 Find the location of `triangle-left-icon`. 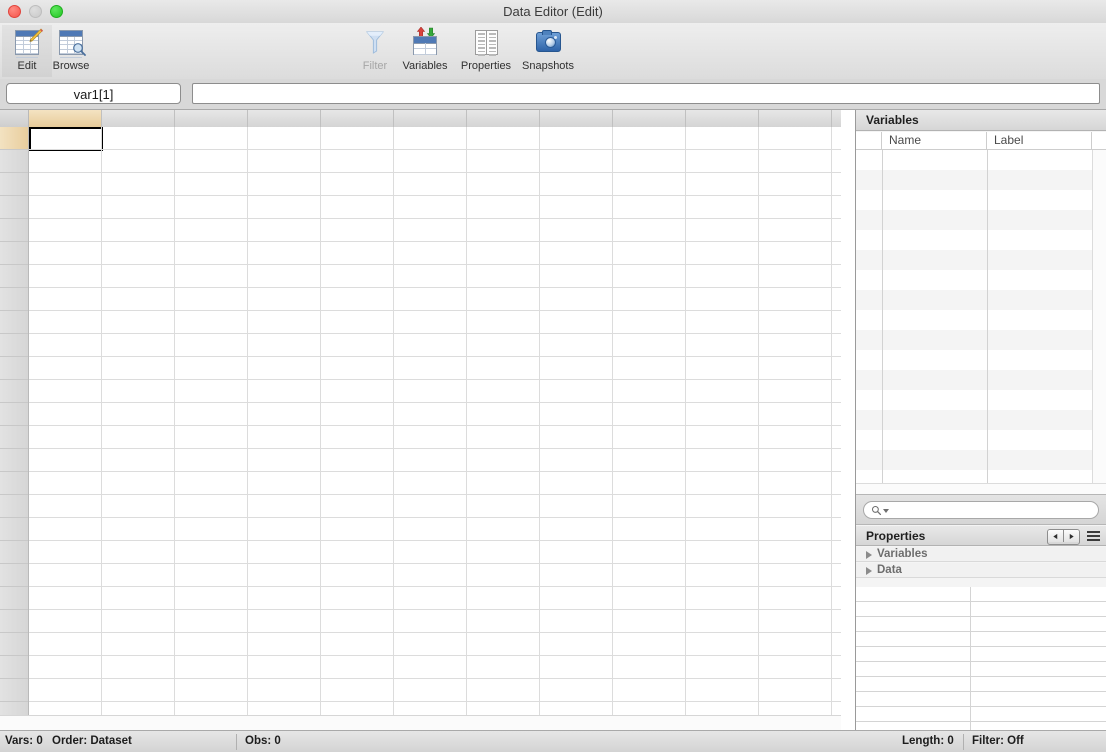

triangle-left-icon is located at coordinates (1055, 536).